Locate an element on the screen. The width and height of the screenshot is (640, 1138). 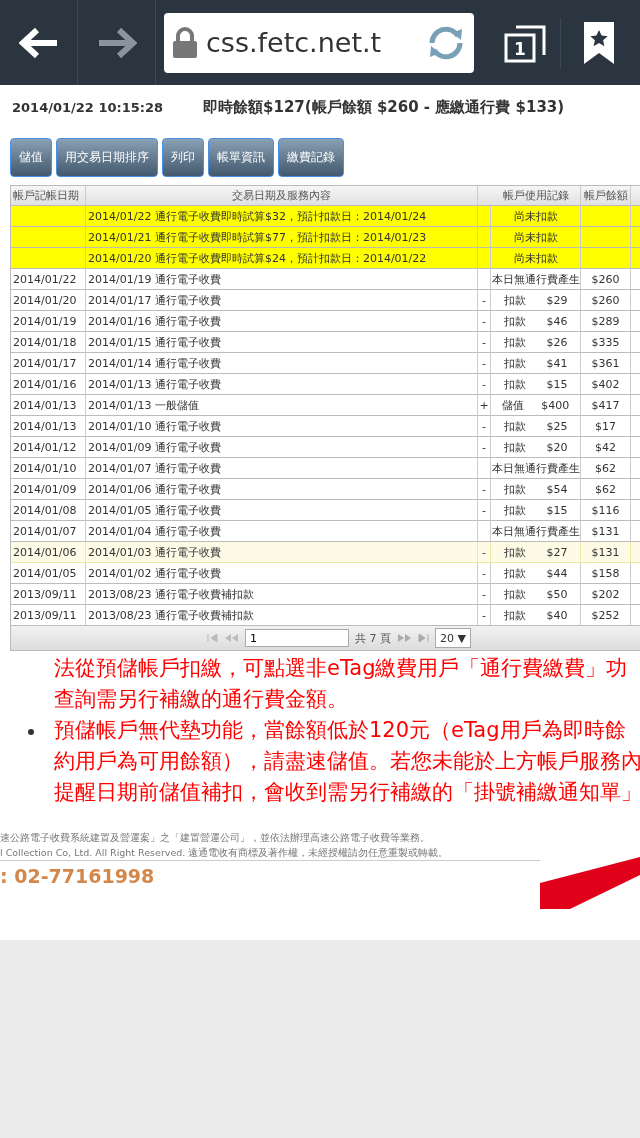
last-page-icon is located at coordinates (423, 638).